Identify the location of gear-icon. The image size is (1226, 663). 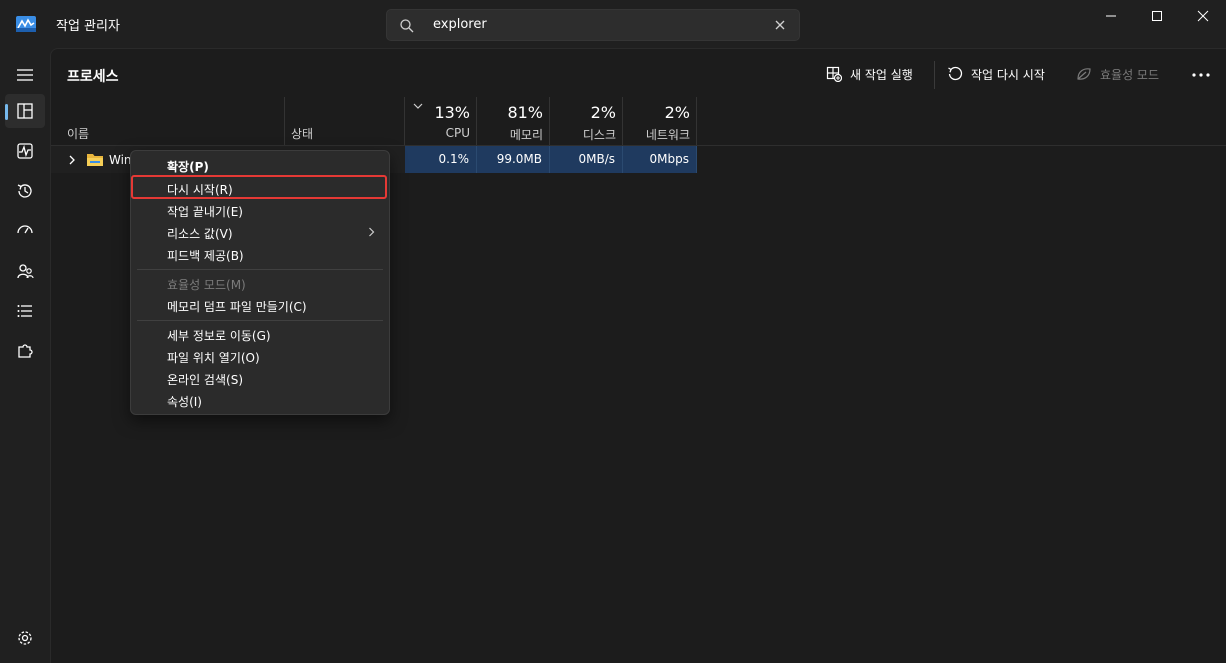
(25, 638).